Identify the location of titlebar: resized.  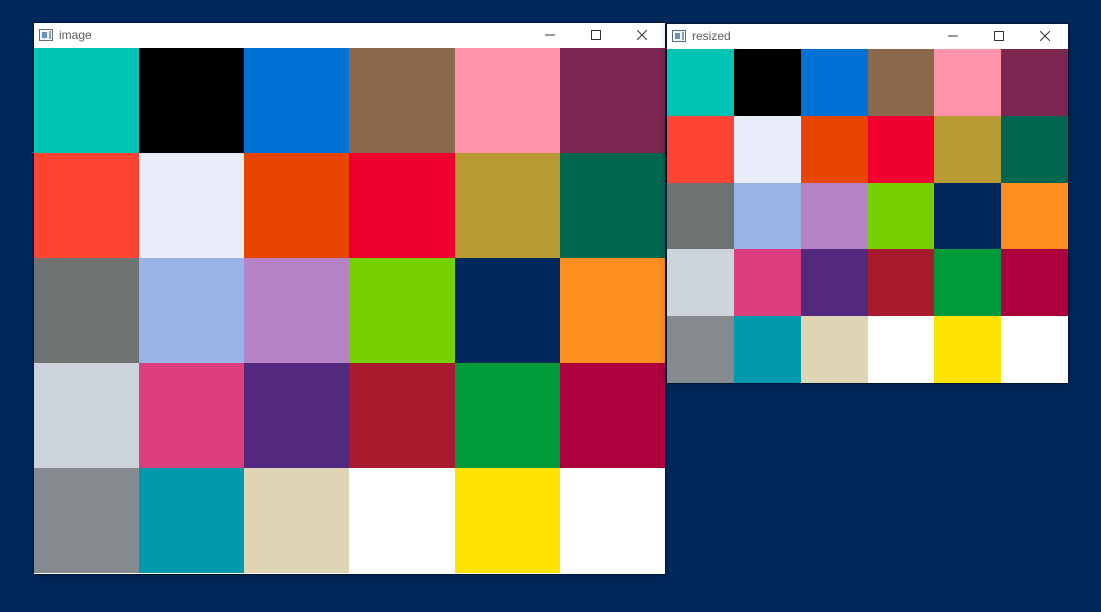
(867, 36).